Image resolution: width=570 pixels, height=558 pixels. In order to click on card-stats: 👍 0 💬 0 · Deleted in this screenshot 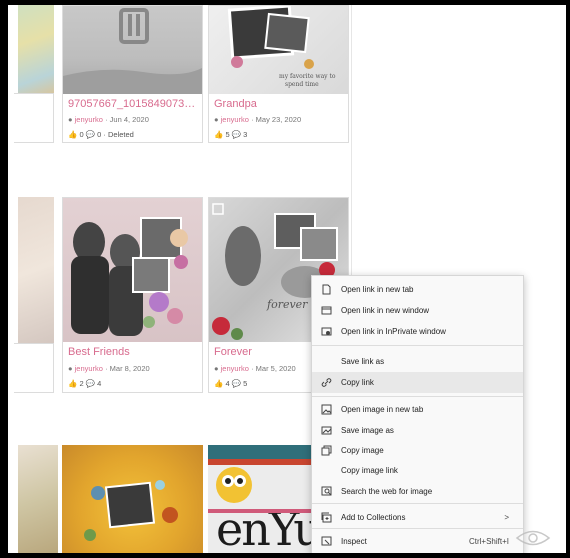, I will do `click(101, 134)`.